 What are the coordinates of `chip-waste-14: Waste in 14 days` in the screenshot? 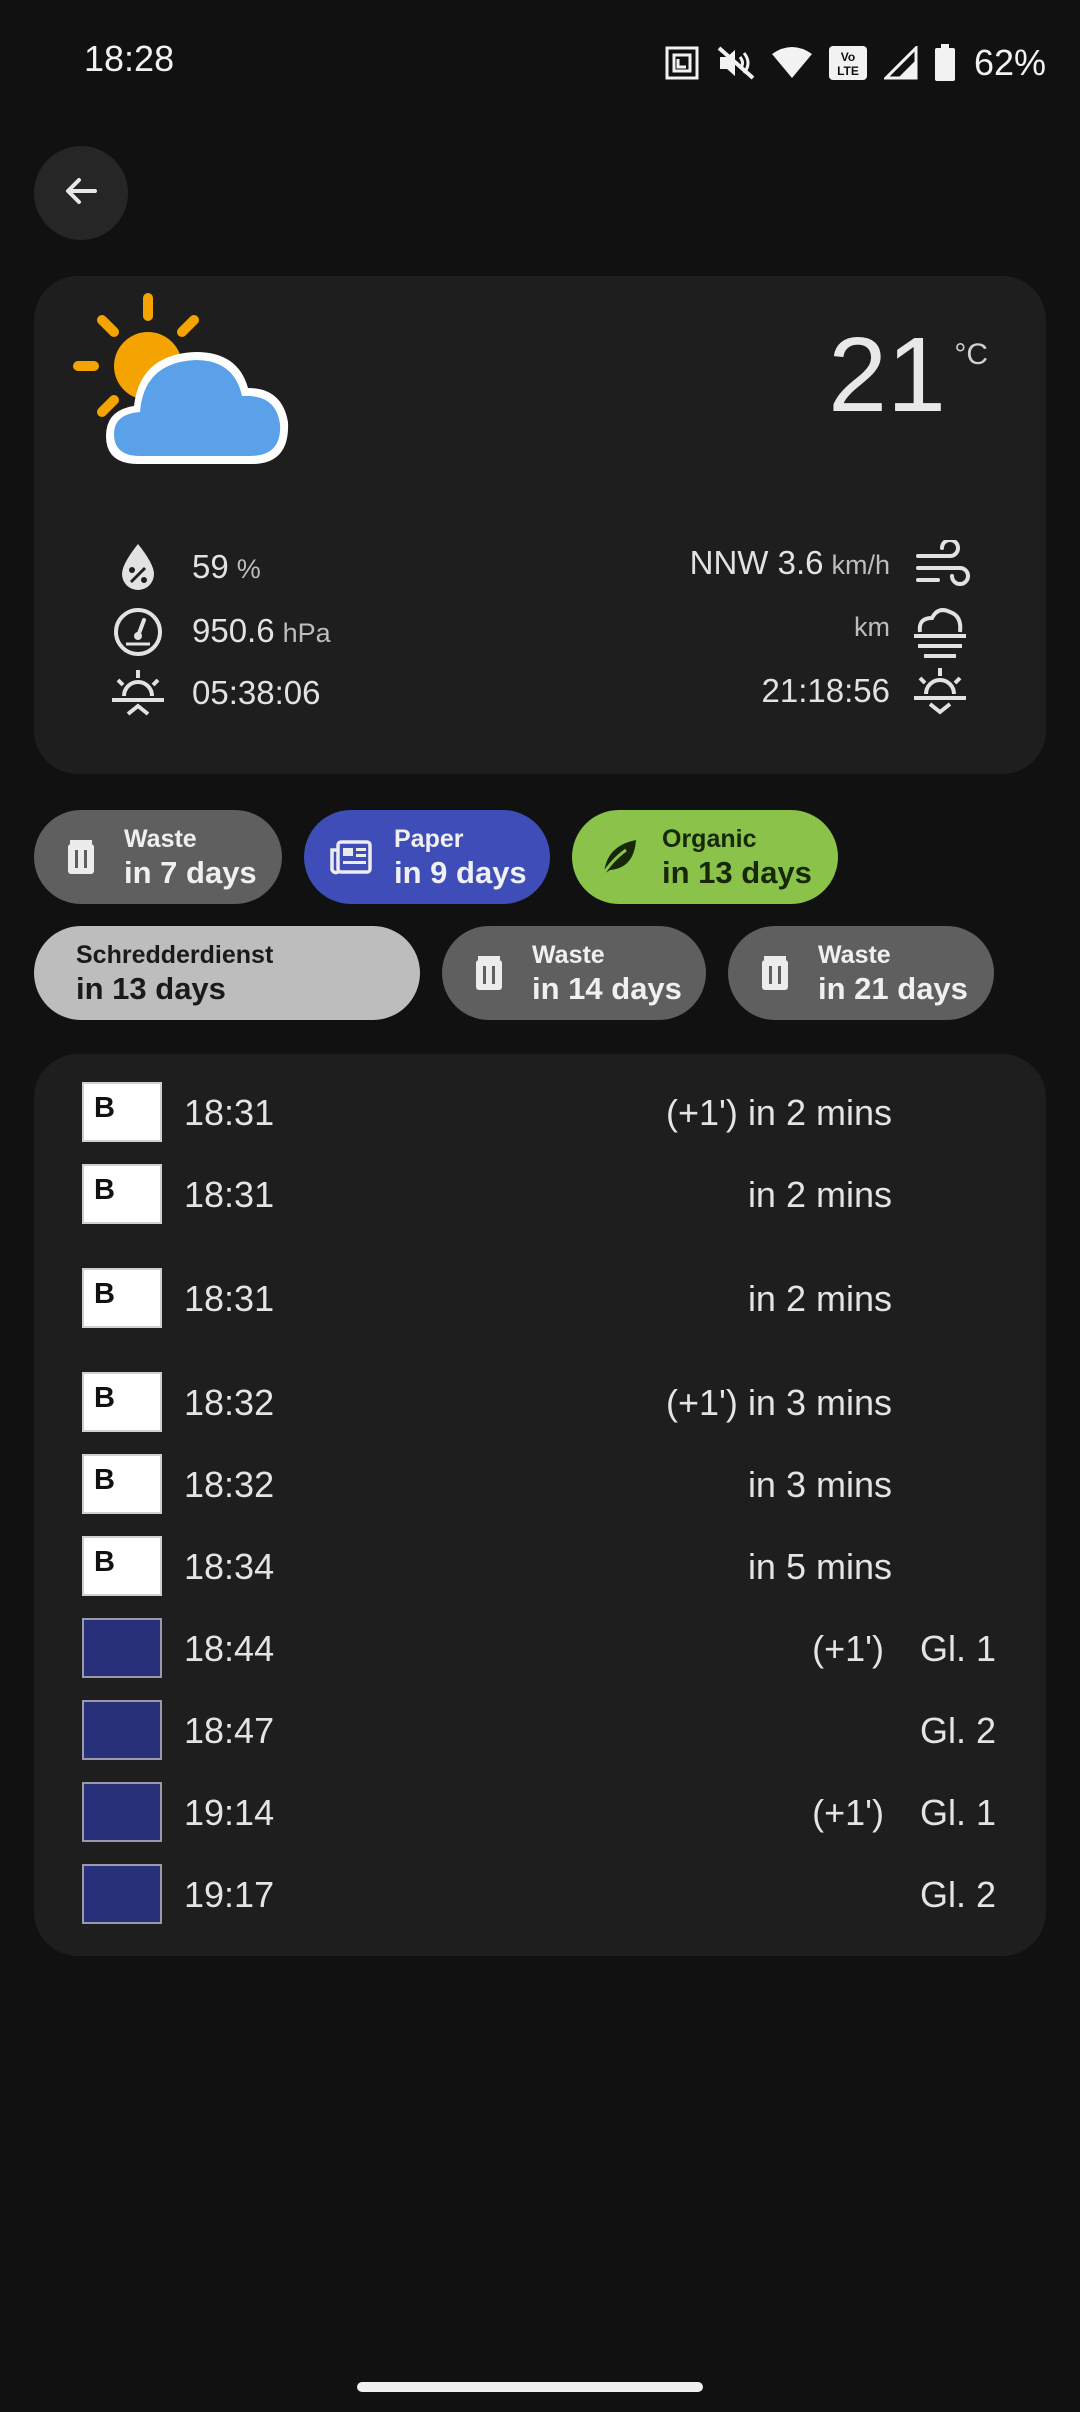 It's located at (574, 973).